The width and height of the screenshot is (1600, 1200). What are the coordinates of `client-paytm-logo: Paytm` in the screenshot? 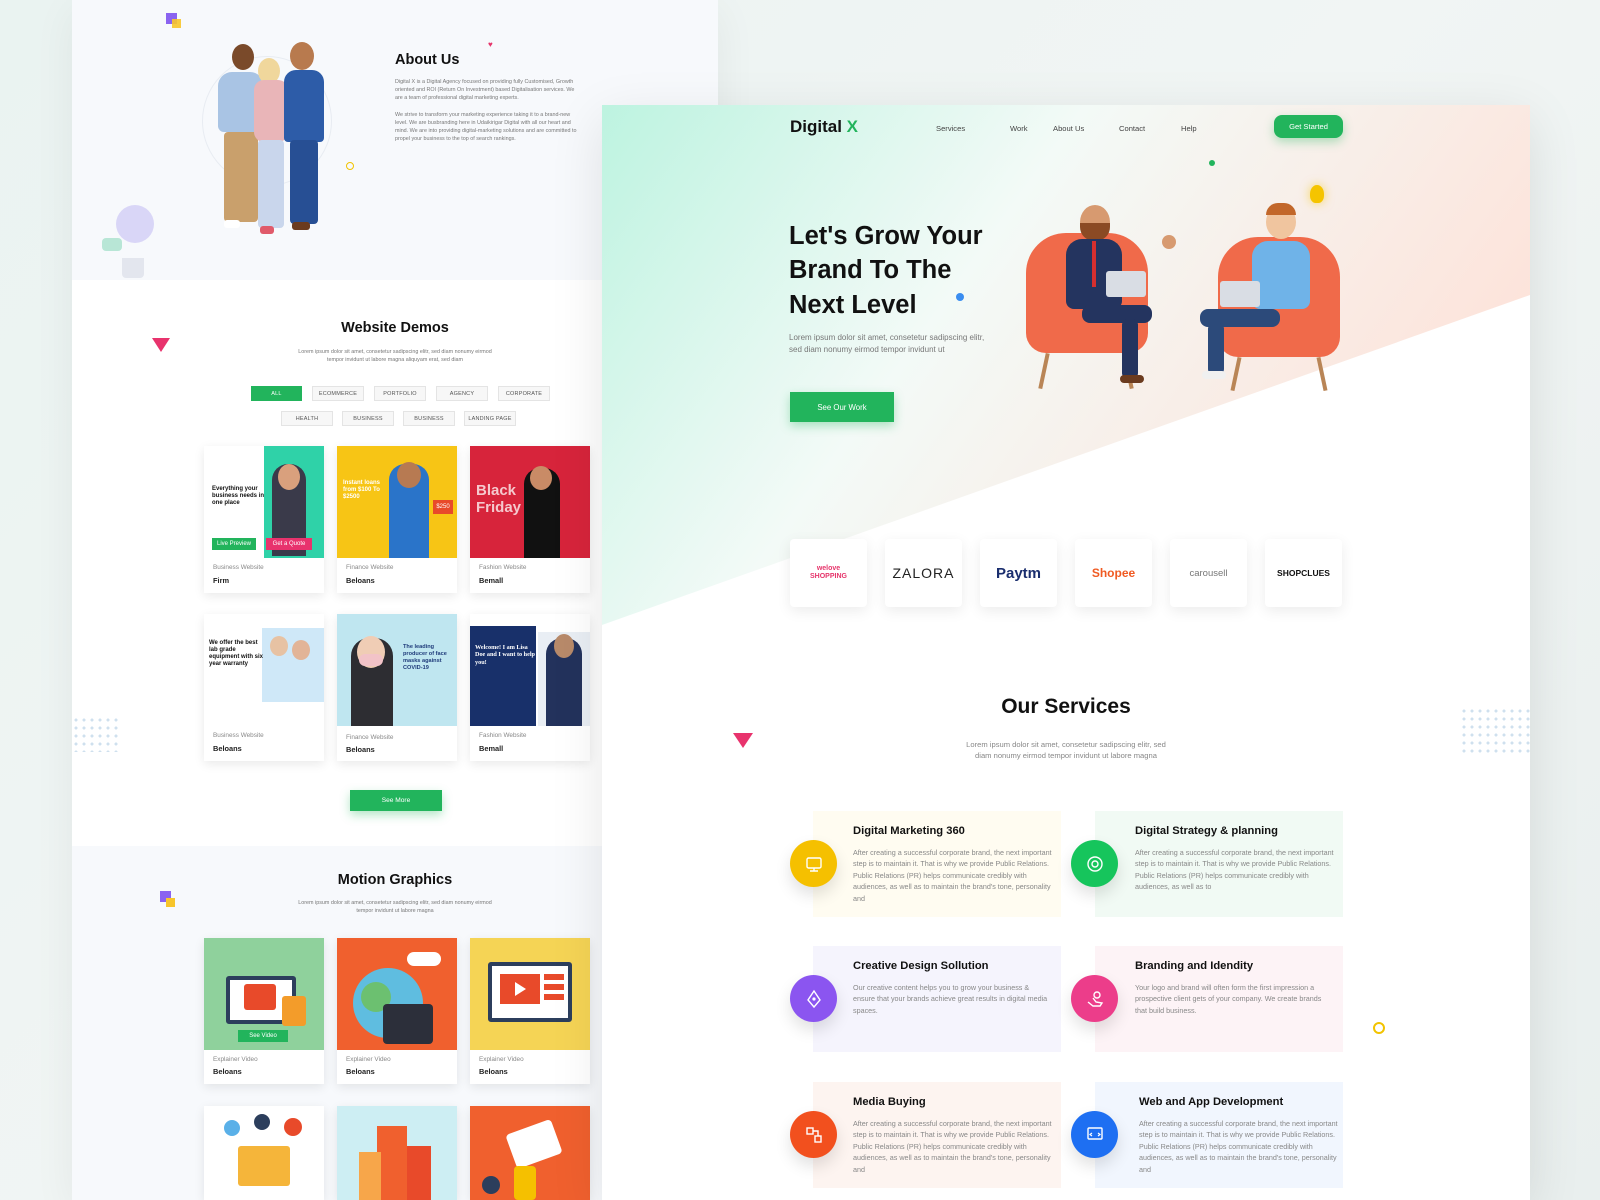 It's located at (1018, 573).